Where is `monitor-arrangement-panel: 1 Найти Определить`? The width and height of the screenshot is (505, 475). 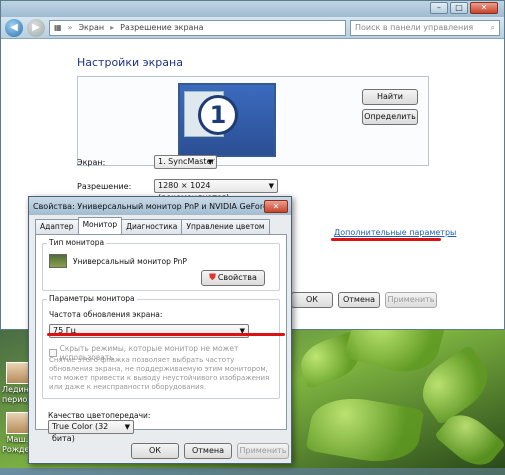 monitor-arrangement-panel: 1 Найти Определить is located at coordinates (253, 121).